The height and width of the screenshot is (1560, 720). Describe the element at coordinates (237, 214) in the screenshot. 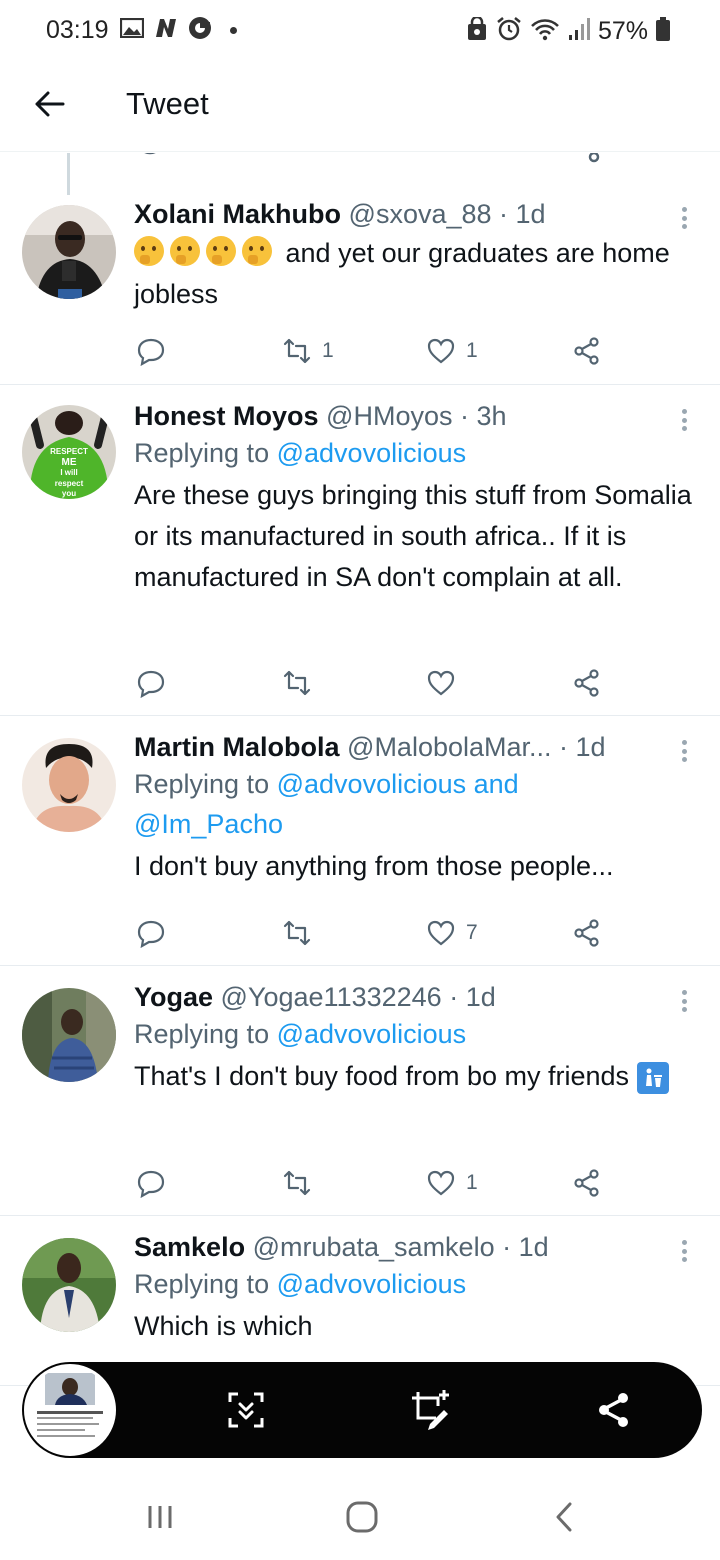

I see `author-name: Xolani Makhubo` at that location.